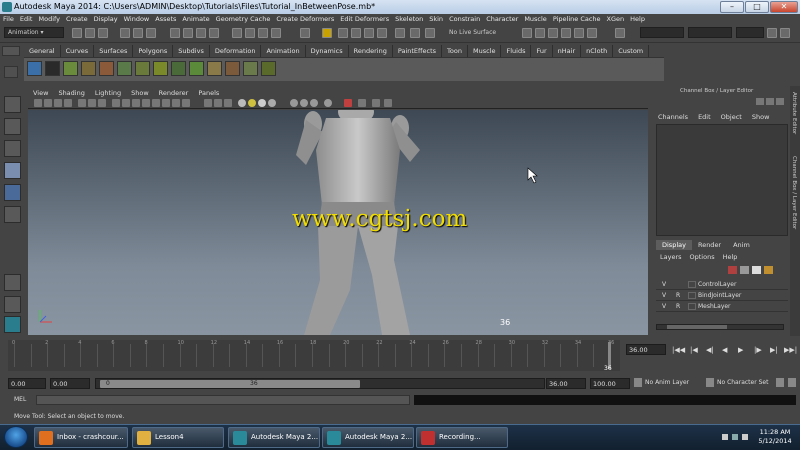 The width and height of the screenshot is (800, 450). I want to click on step-forward-frame-icon: ▶|, so click(774, 350).